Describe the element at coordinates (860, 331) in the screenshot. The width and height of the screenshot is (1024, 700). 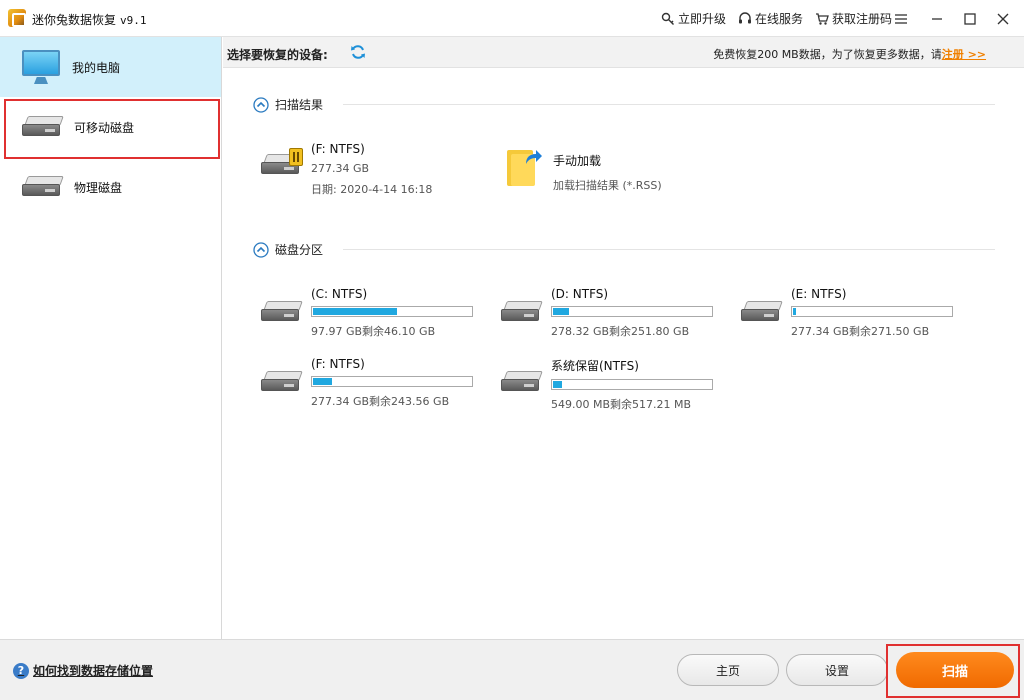
I see `partition-usage: 277.34 GB剩余271.50 GB` at that location.